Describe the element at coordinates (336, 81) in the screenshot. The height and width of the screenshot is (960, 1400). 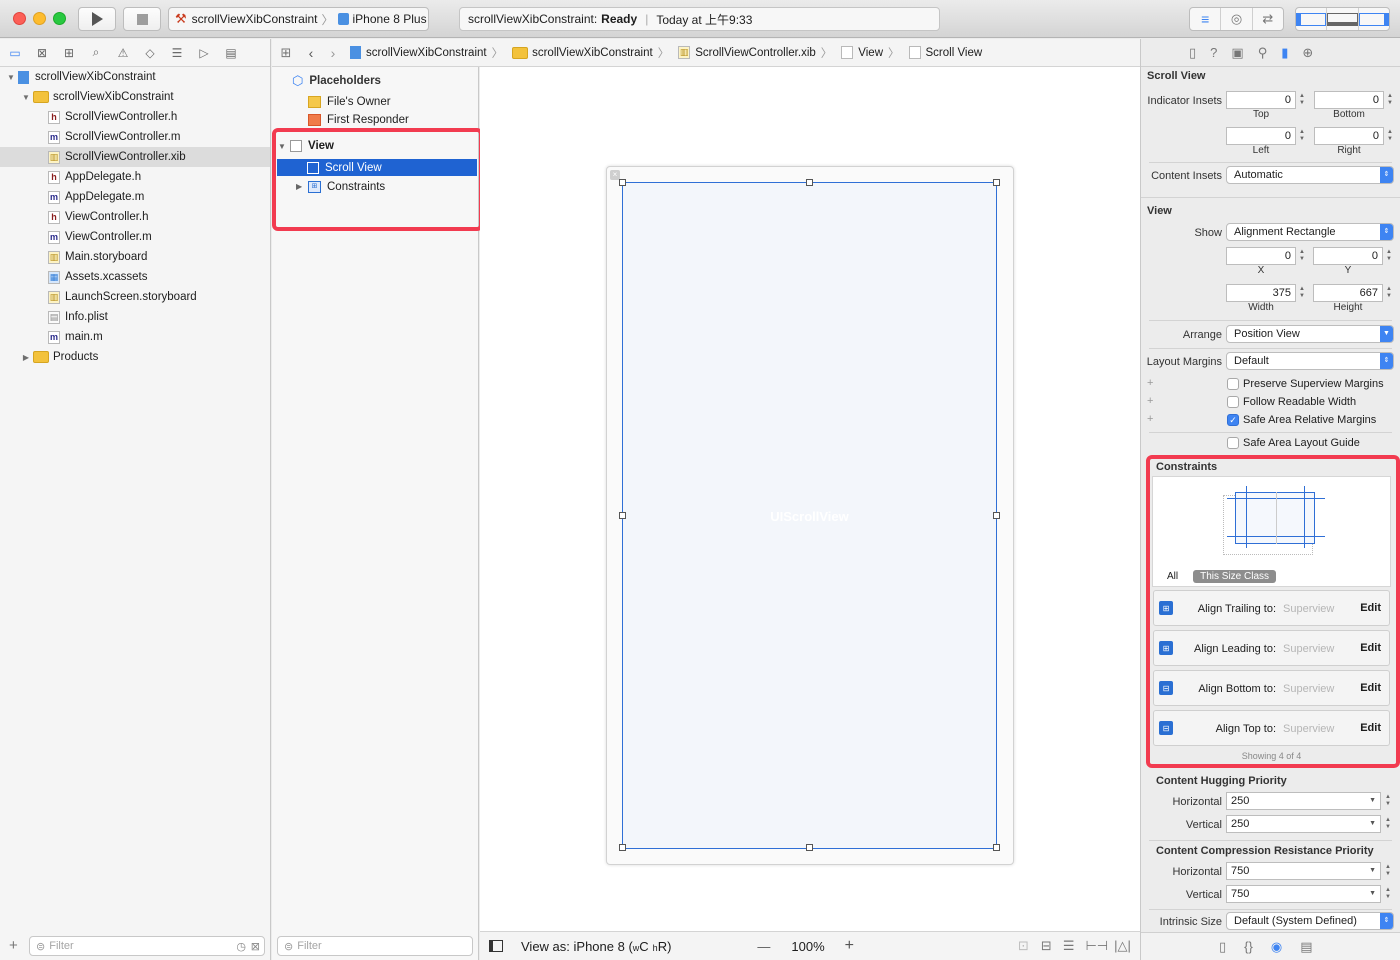
I see `placeholders-section: ⬡ Placeholders` at that location.